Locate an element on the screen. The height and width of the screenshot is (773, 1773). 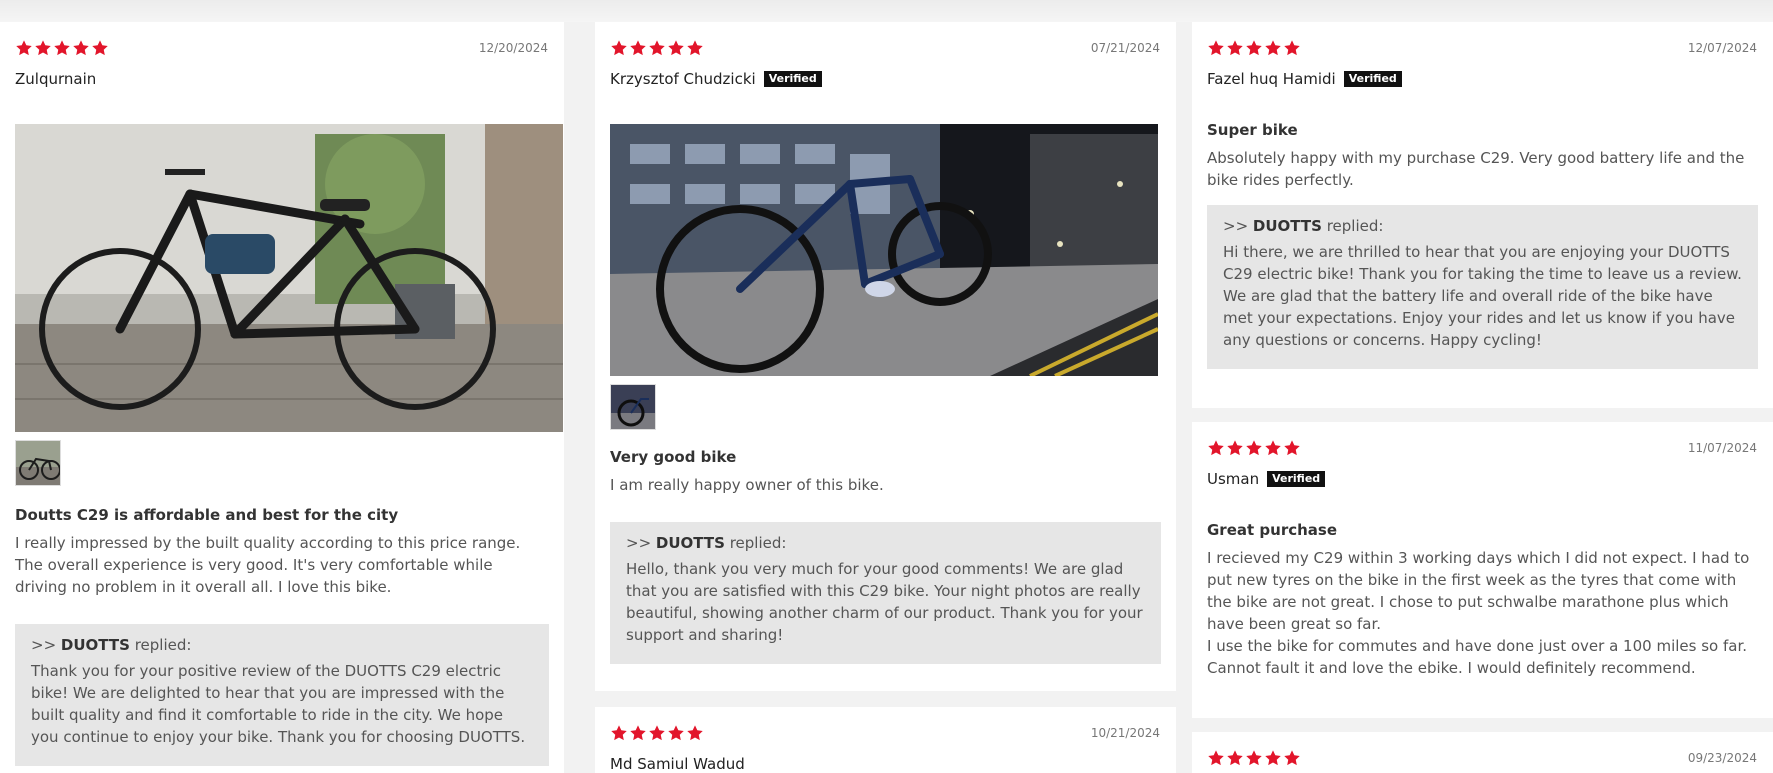
review-date: 12/20/2024 is located at coordinates (513, 48).